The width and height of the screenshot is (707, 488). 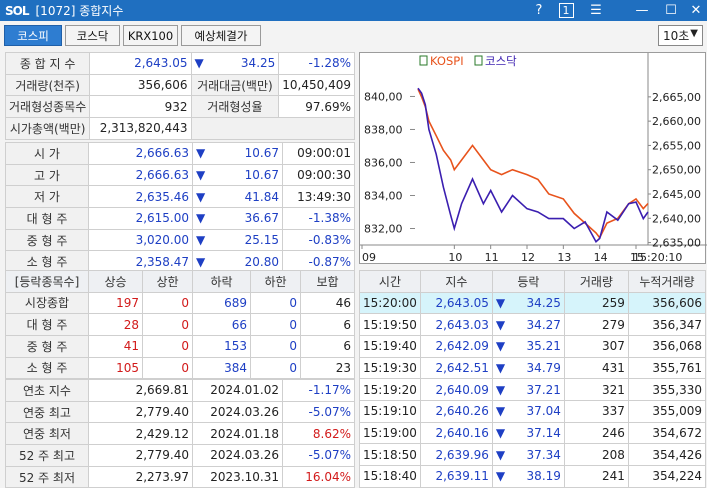 What do you see at coordinates (492, 257) in the screenshot?
I see `x-tick: 11` at bounding box center [492, 257].